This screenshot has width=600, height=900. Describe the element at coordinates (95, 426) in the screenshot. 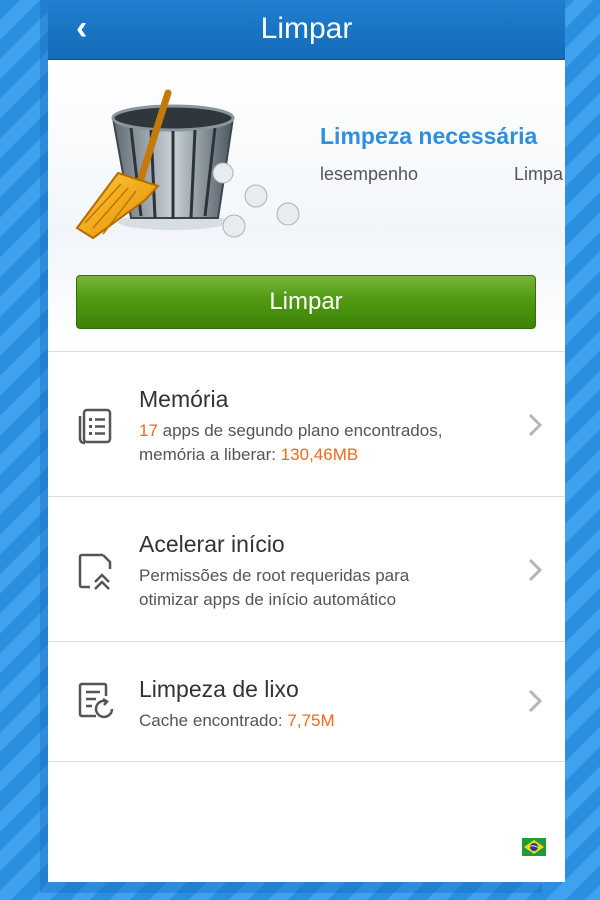

I see `list-icon` at that location.